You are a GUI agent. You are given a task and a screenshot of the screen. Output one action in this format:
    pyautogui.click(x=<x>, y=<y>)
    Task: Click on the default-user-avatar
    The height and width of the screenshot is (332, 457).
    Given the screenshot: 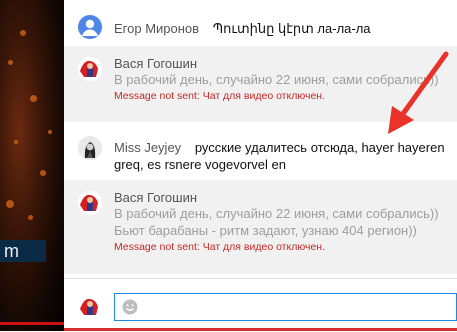 What is the action you would take?
    pyautogui.click(x=90, y=27)
    